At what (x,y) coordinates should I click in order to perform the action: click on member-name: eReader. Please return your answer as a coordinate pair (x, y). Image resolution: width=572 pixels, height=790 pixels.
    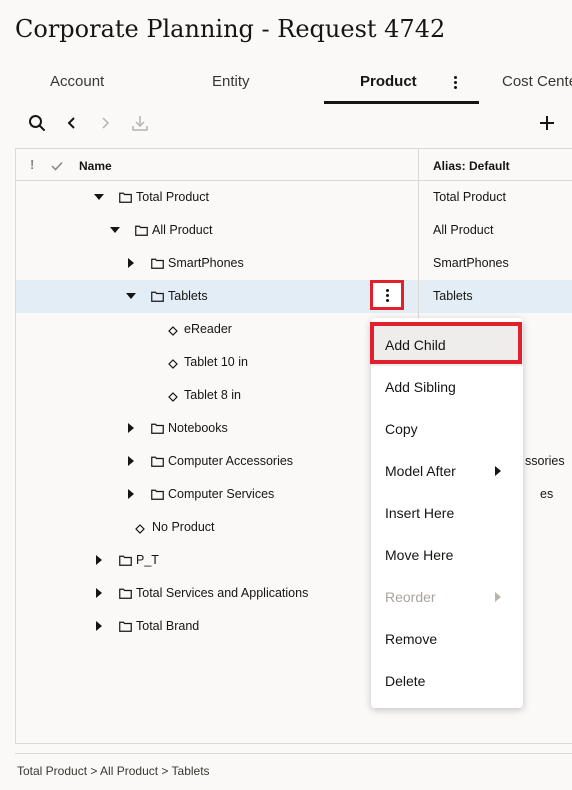
    Looking at the image, I should click on (208, 329).